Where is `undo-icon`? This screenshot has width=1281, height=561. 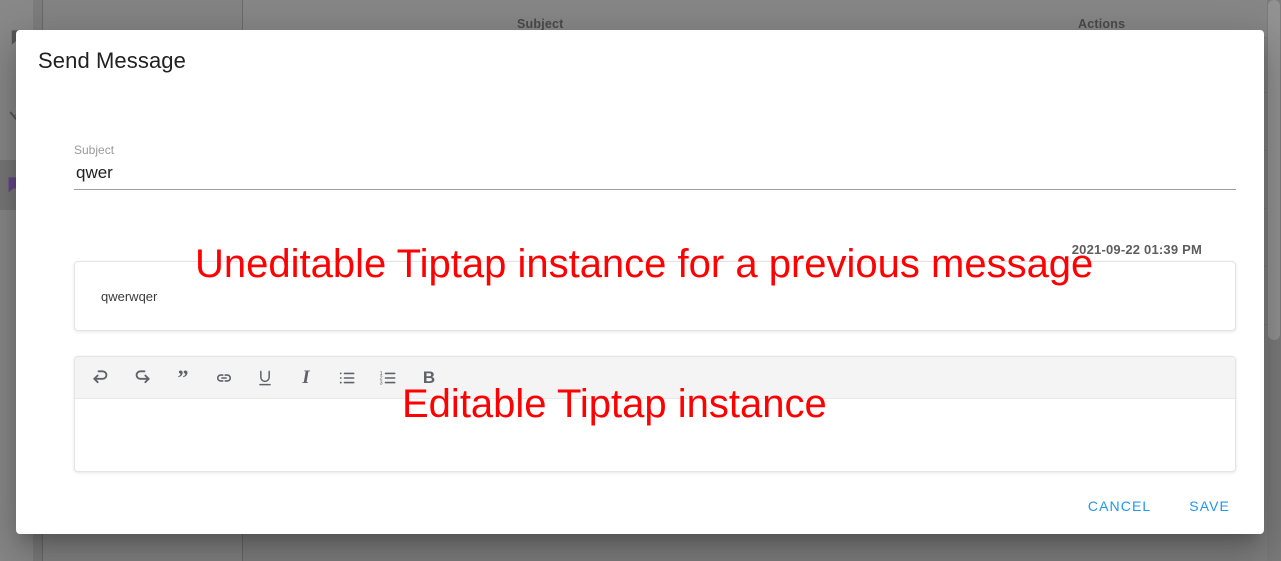 undo-icon is located at coordinates (101, 378).